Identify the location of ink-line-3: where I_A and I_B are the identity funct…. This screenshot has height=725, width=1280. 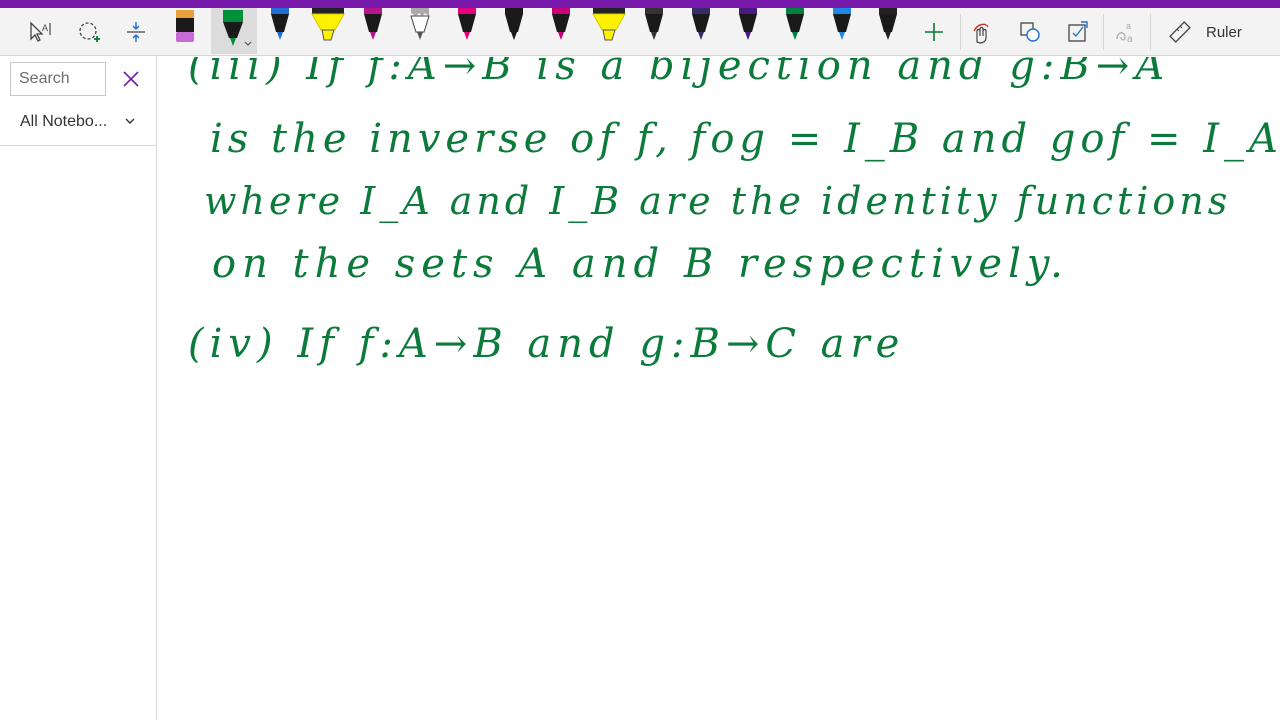
(717, 201).